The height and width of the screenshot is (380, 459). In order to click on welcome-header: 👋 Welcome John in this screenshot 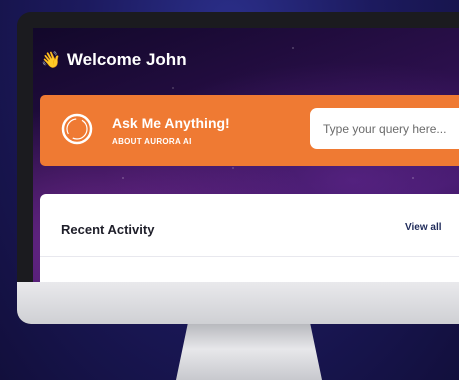, I will do `click(114, 60)`.